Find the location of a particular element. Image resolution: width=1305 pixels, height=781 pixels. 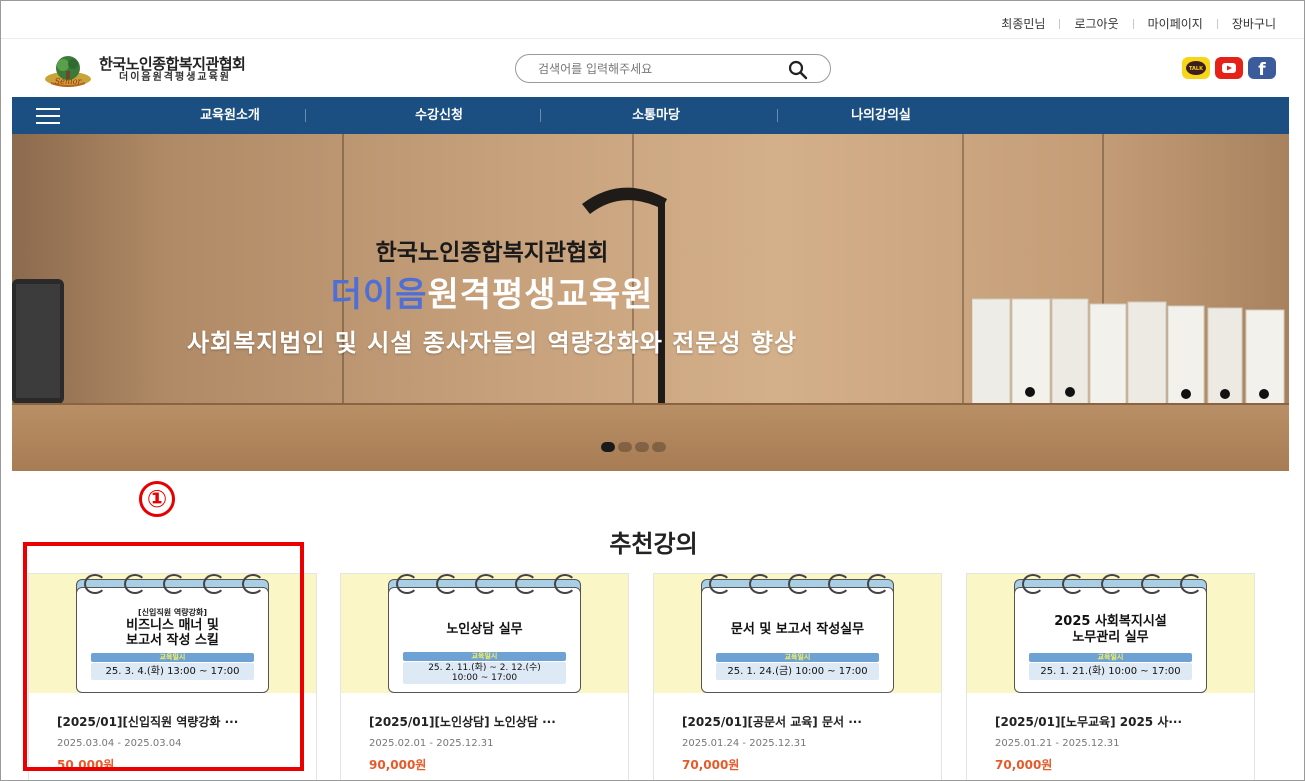

course-date: 2025.02.01 - 2025.12.31 is located at coordinates (431, 743).